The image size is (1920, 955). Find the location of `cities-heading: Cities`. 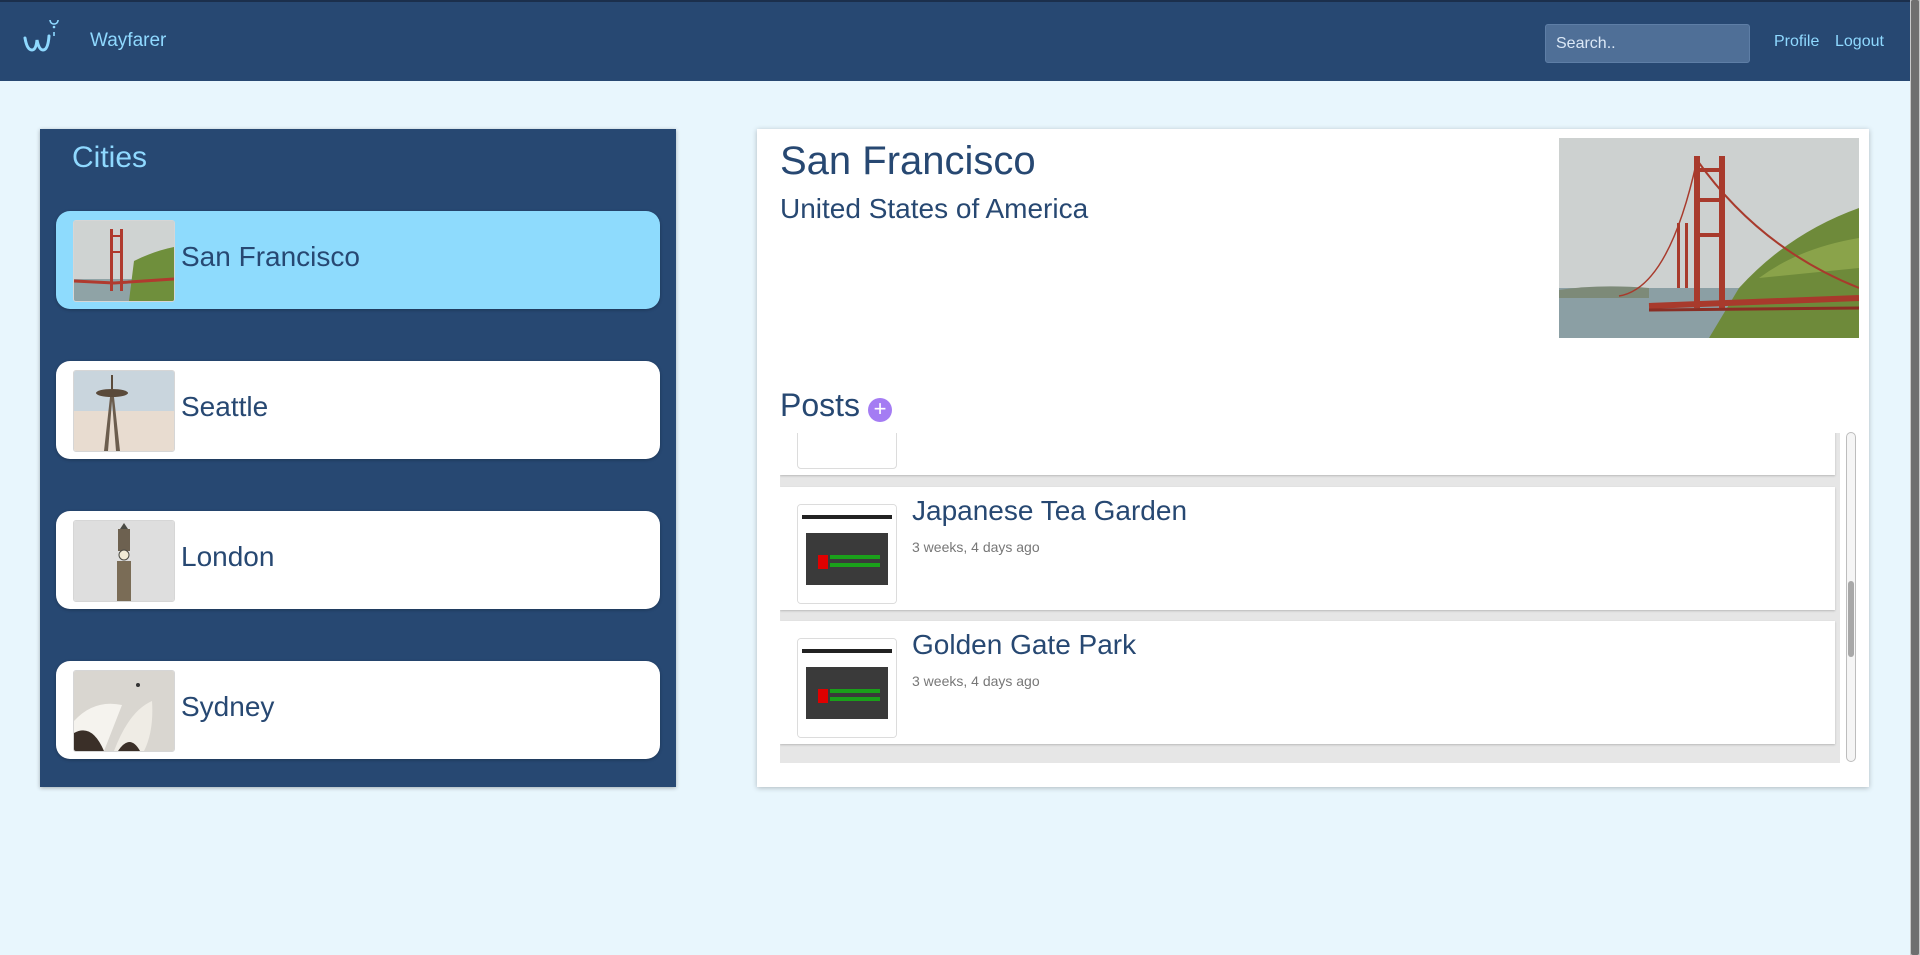

cities-heading: Cities is located at coordinates (110, 157).